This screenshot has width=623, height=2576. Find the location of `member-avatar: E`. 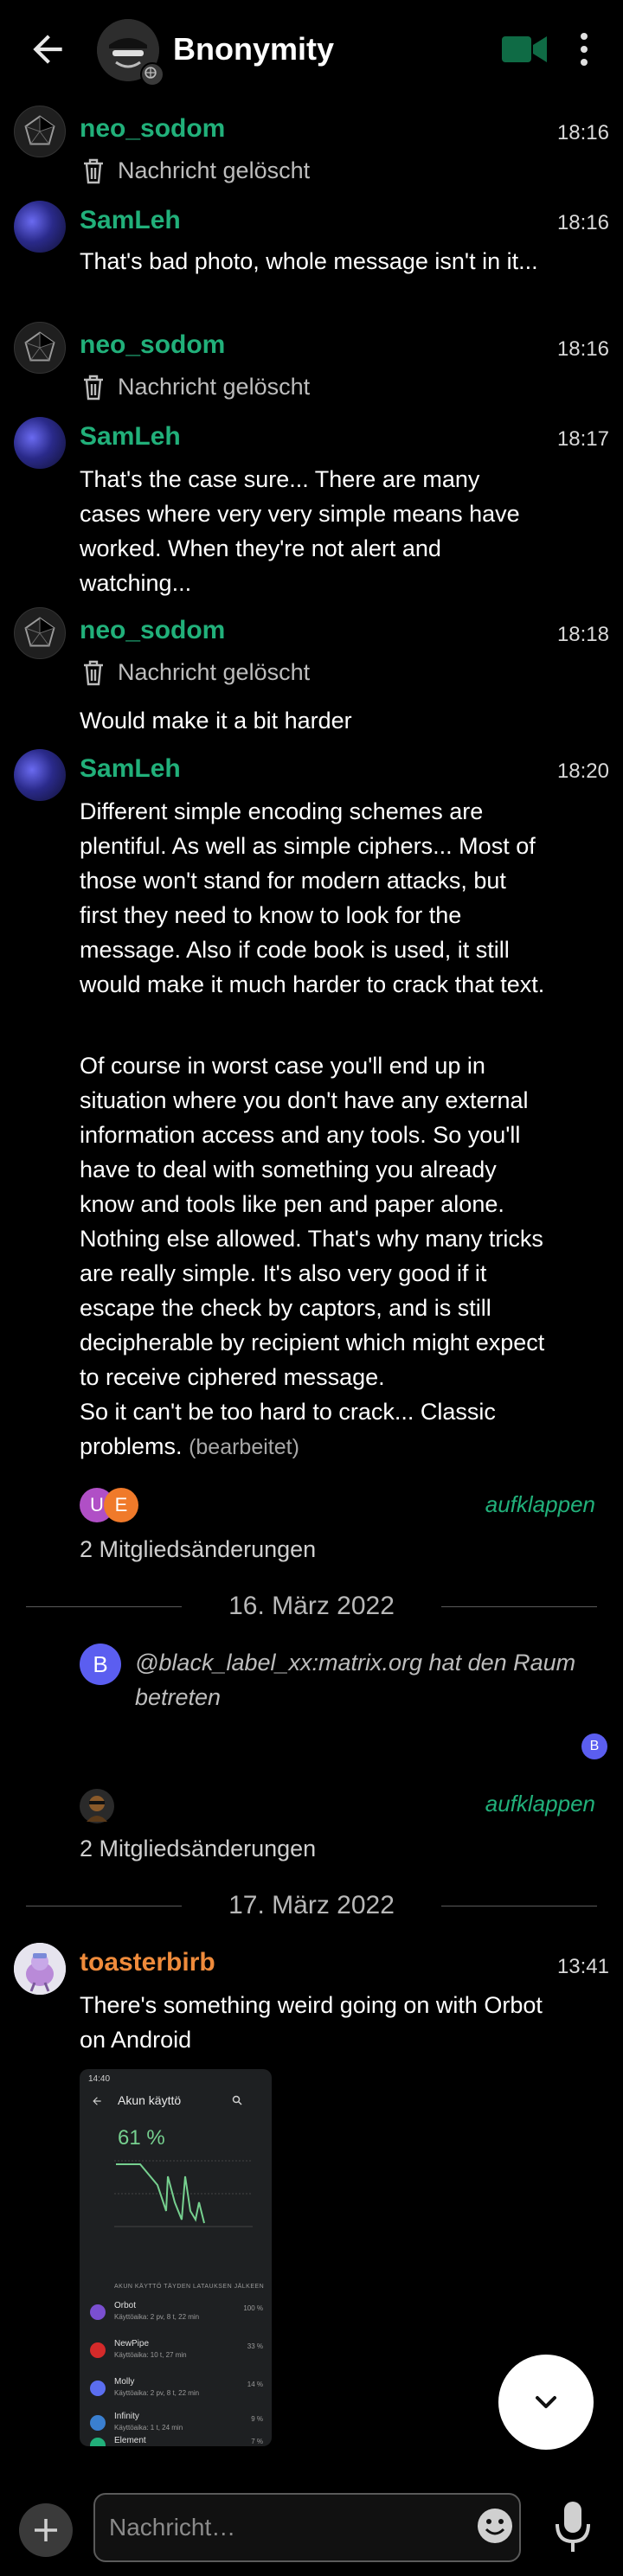

member-avatar: E is located at coordinates (121, 1505).